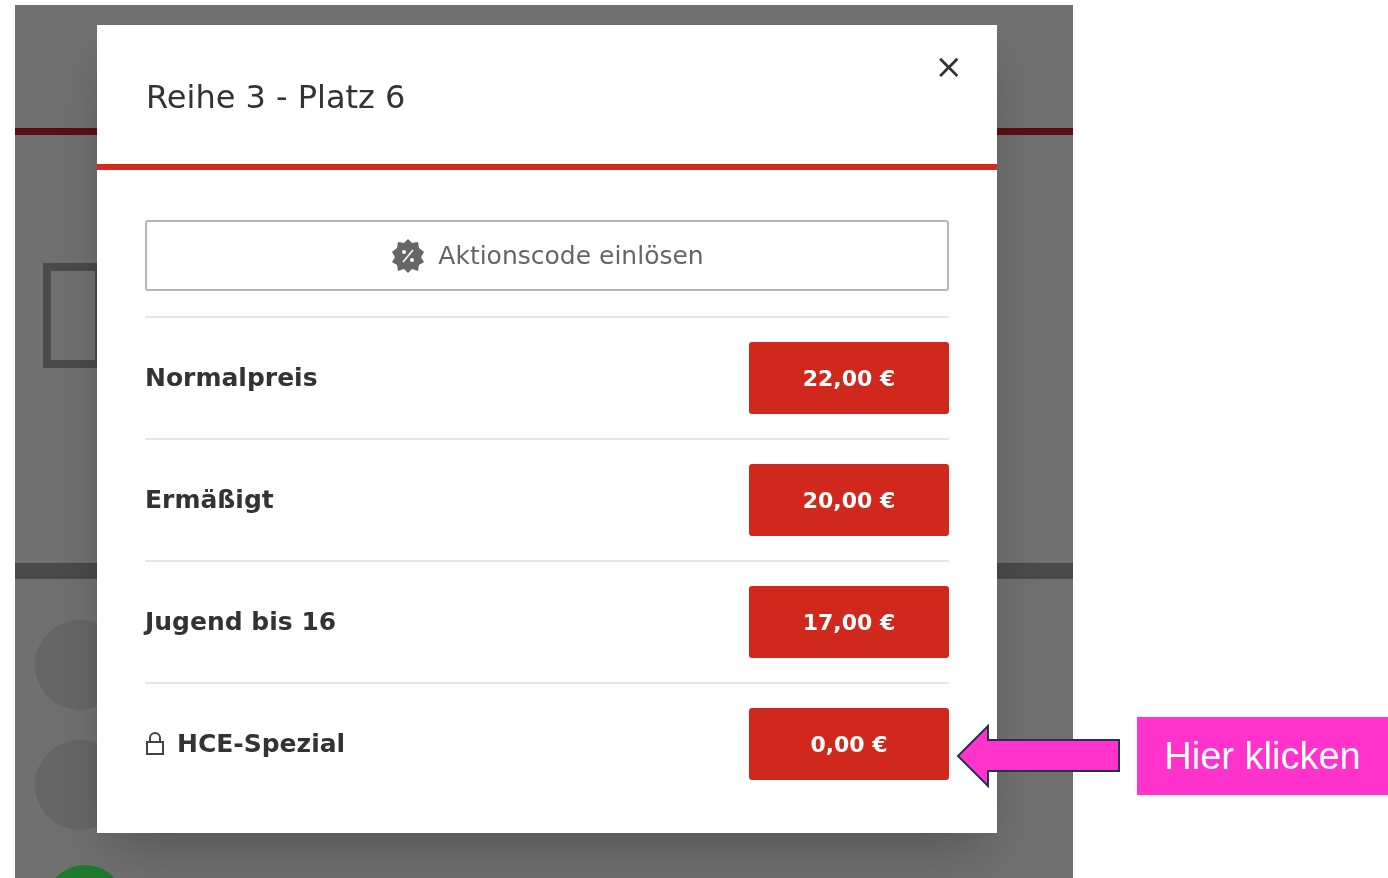  I want to click on callout-label: Hier klicken, so click(1262, 756).